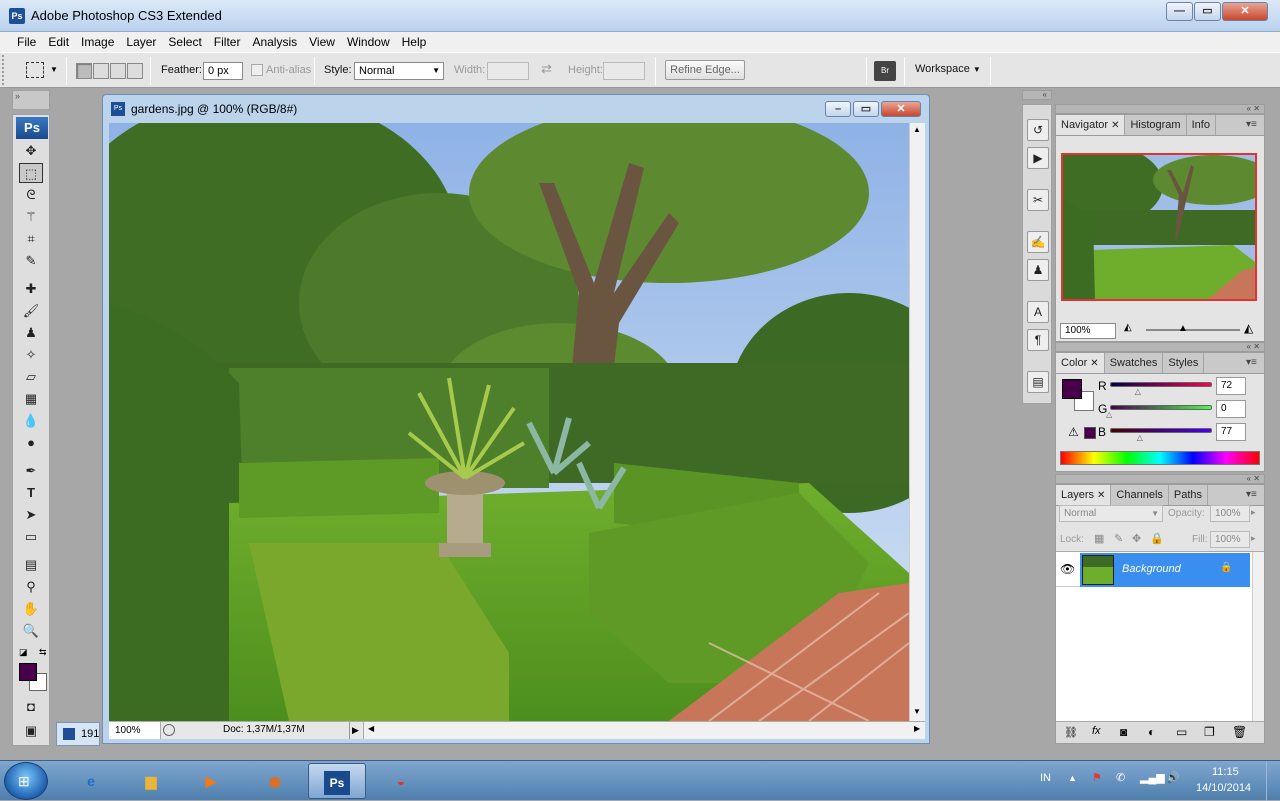  What do you see at coordinates (1225, 772) in the screenshot?
I see `clock-time: 11:15` at bounding box center [1225, 772].